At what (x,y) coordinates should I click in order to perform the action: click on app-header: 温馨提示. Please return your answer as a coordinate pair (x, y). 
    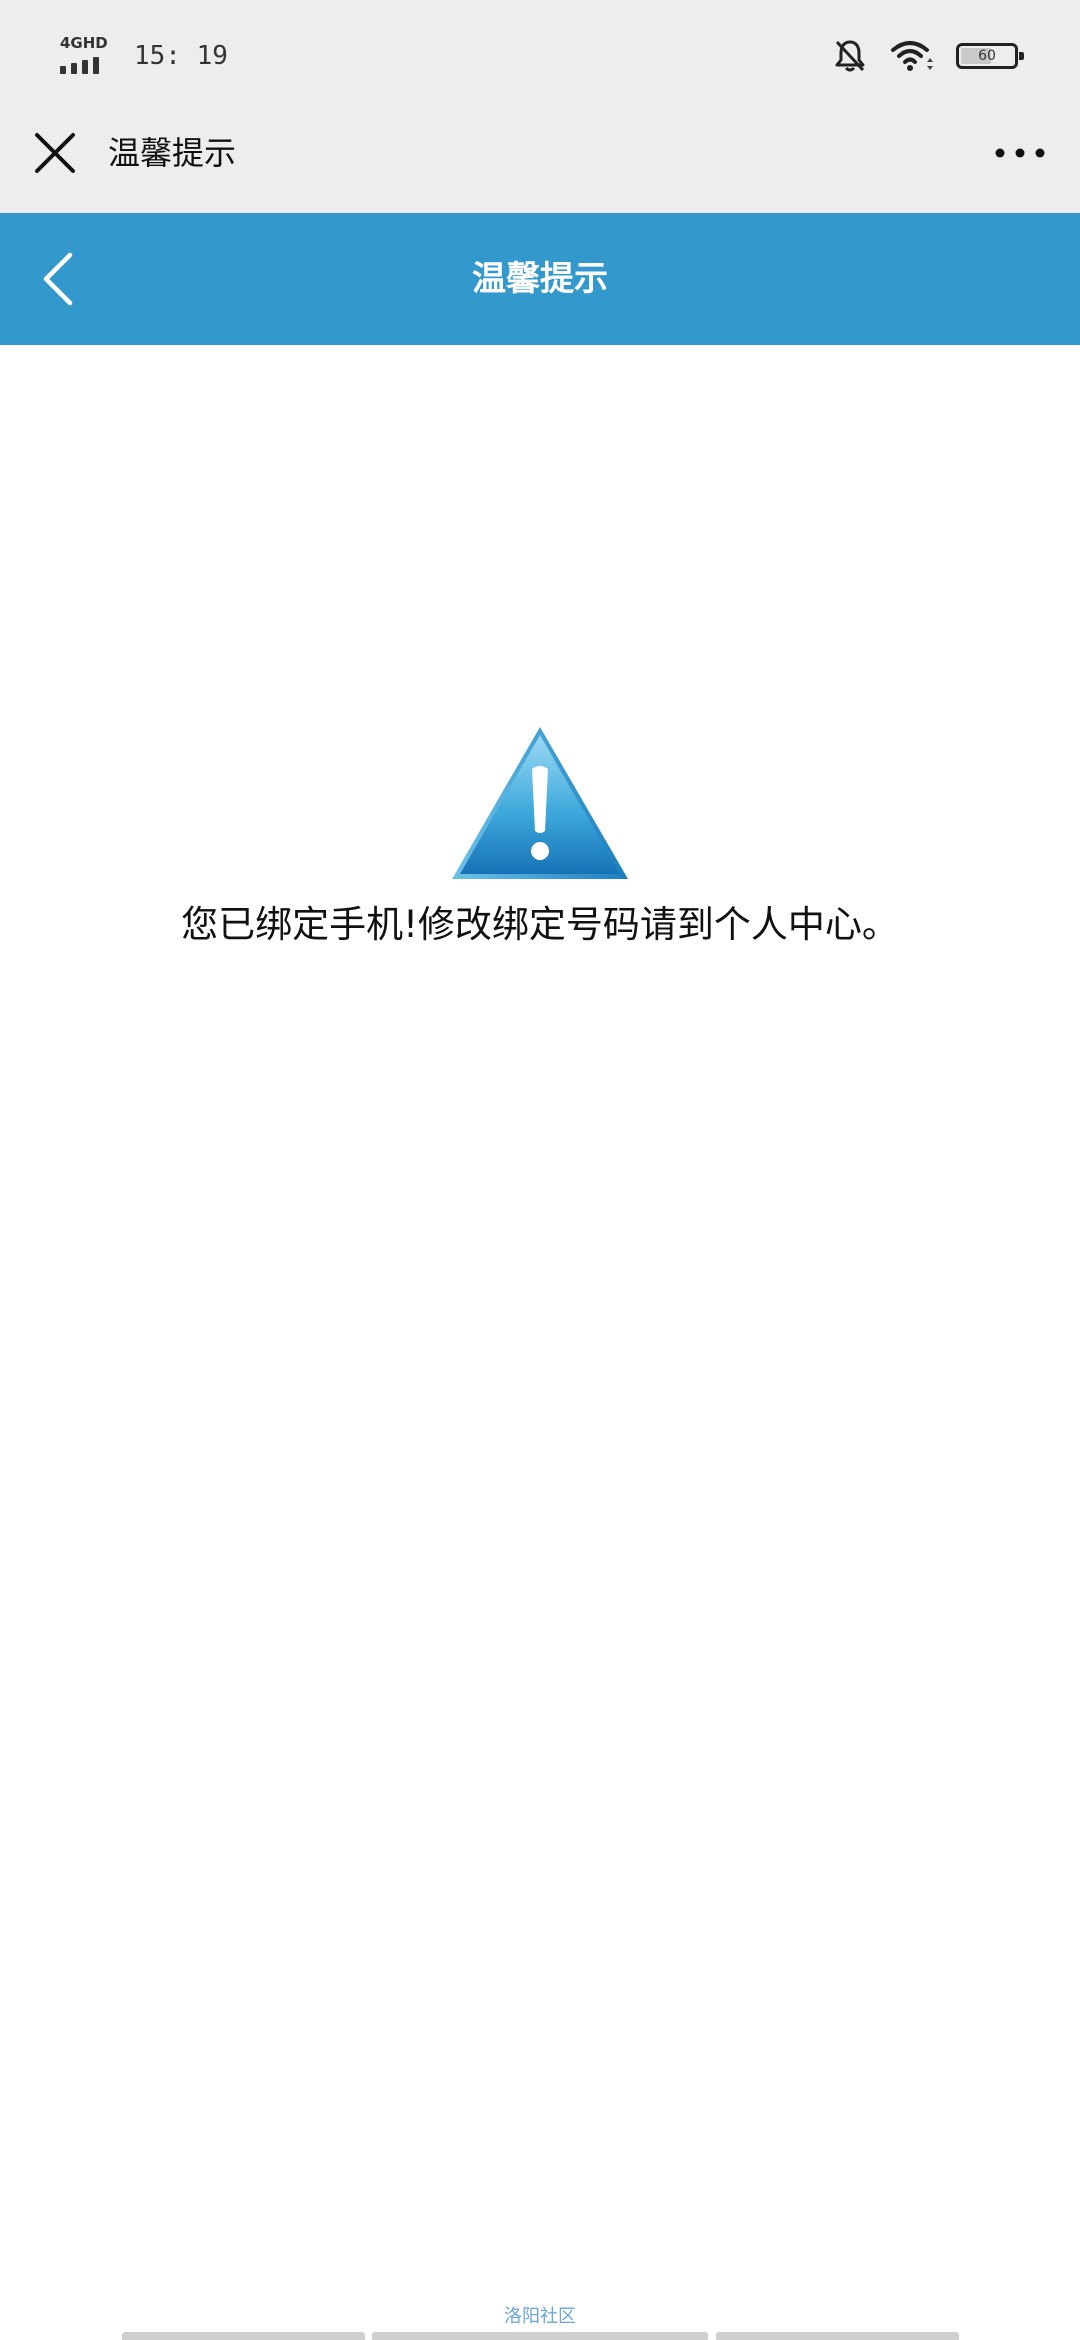
    Looking at the image, I should click on (540, 279).